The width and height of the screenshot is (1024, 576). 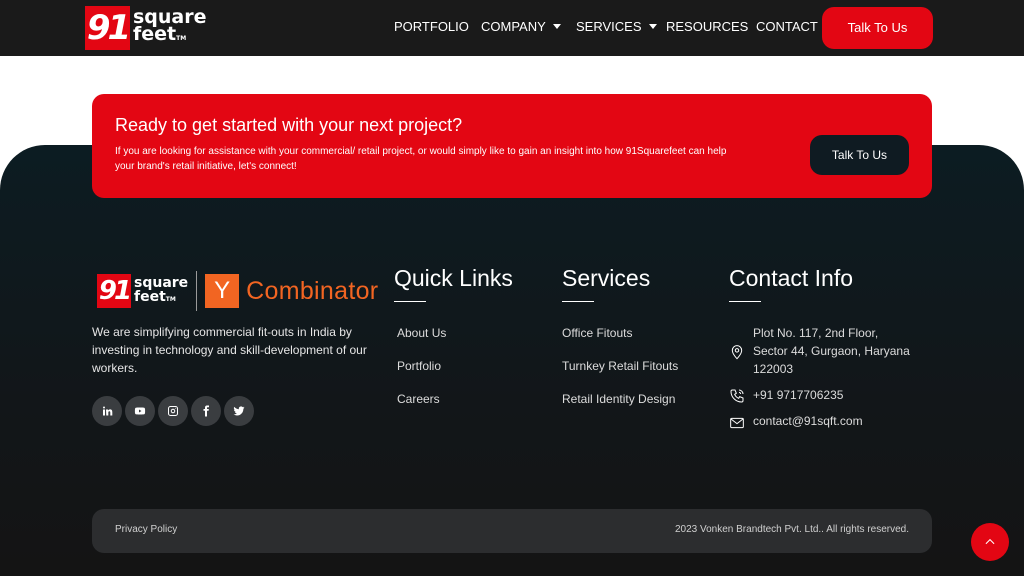 What do you see at coordinates (419, 366) in the screenshot?
I see `link-portfolio: Portfolio` at bounding box center [419, 366].